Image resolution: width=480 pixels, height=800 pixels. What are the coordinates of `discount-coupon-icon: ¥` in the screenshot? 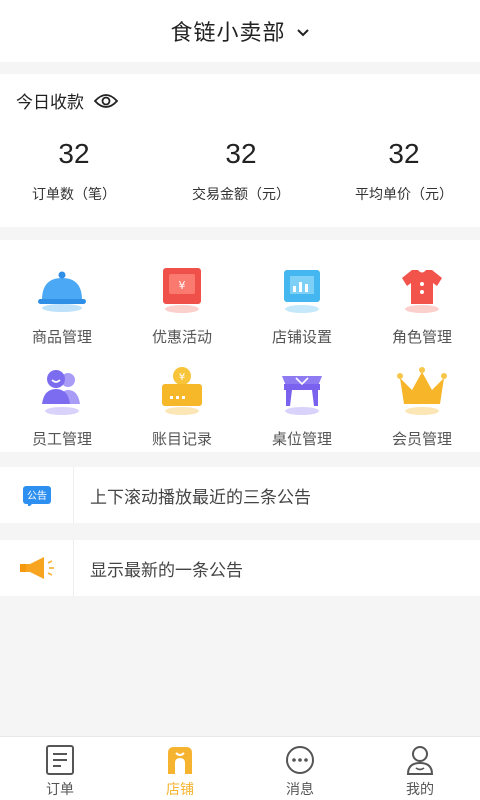 It's located at (182, 290).